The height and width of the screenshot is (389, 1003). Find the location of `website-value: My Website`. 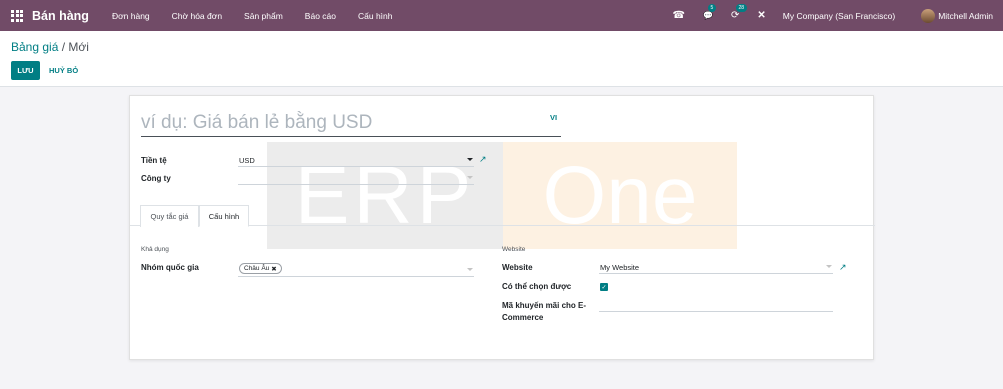

website-value: My Website is located at coordinates (620, 267).